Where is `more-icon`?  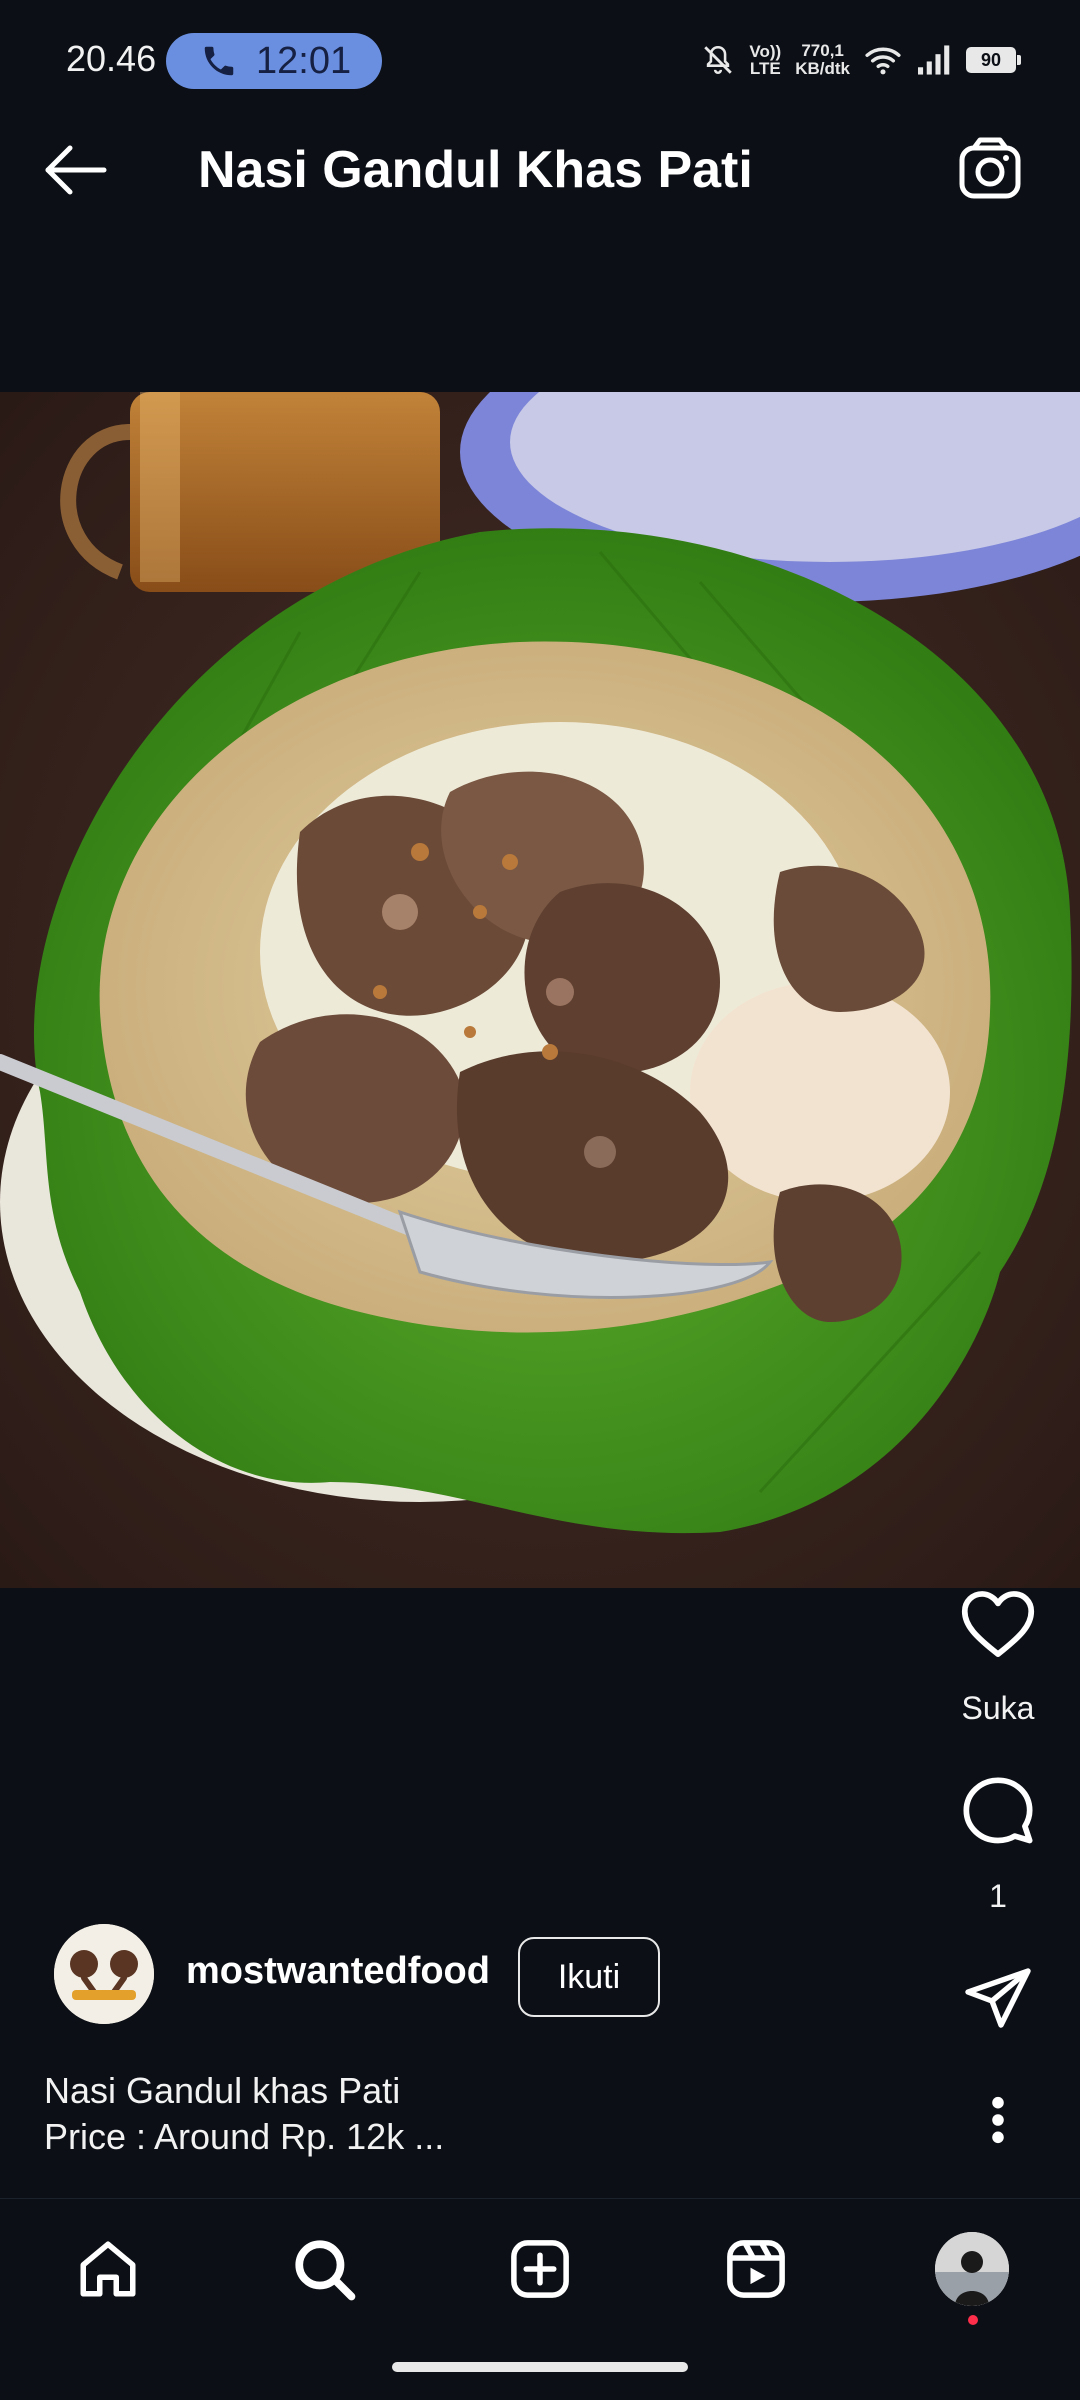 more-icon is located at coordinates (998, 2120).